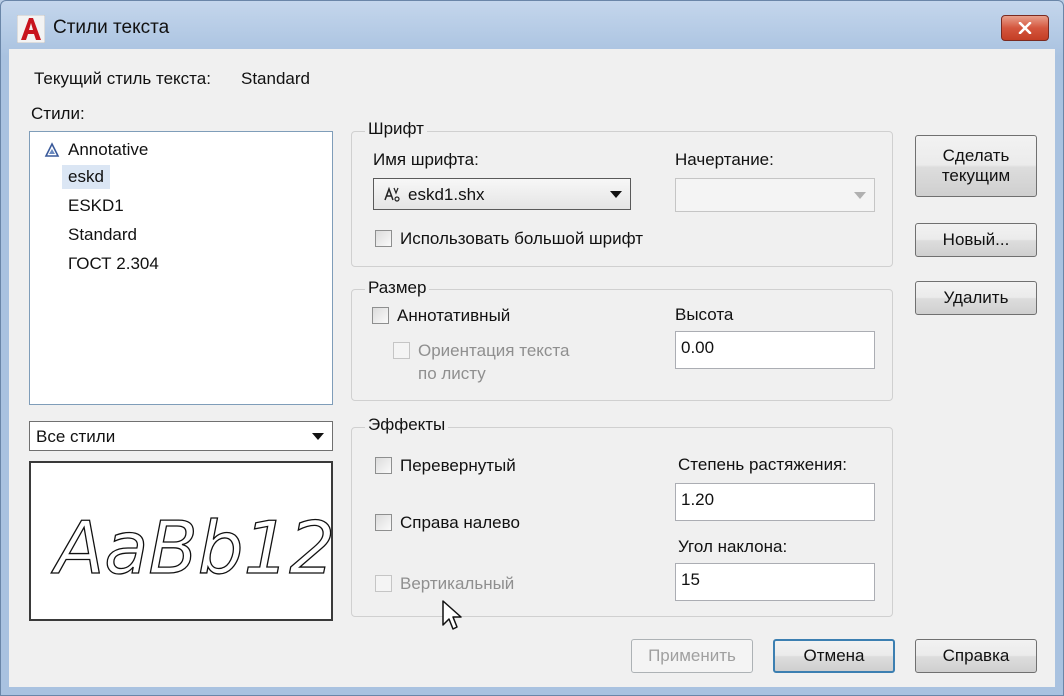 Image resolution: width=1064 pixels, height=696 pixels. What do you see at coordinates (108, 149) in the screenshot?
I see `list-item-label: Annotative` at bounding box center [108, 149].